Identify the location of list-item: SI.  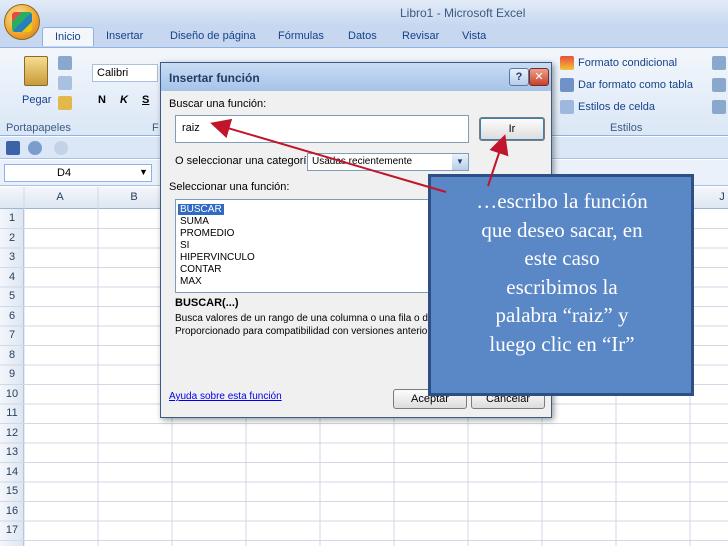
(184, 245).